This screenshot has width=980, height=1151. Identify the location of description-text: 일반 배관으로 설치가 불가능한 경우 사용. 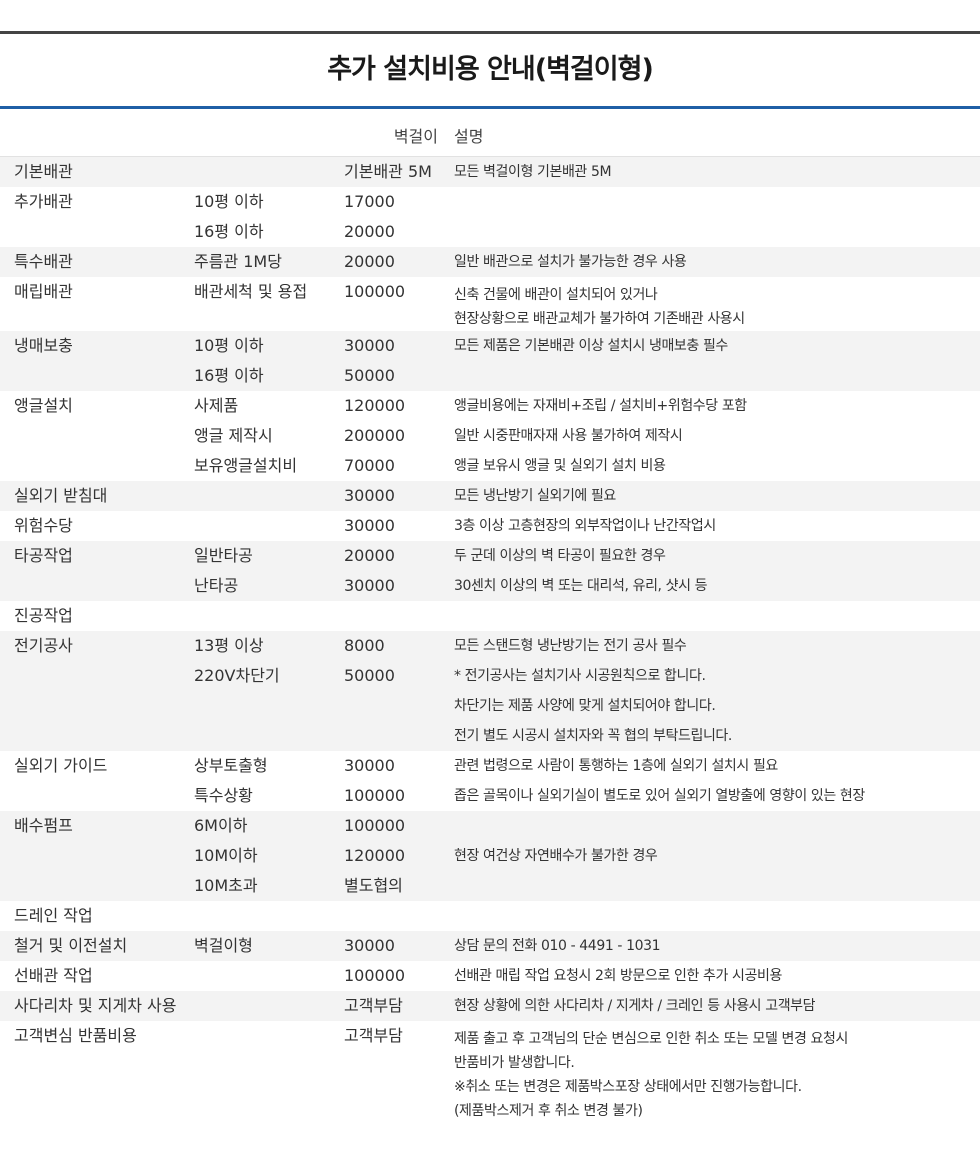
(570, 262).